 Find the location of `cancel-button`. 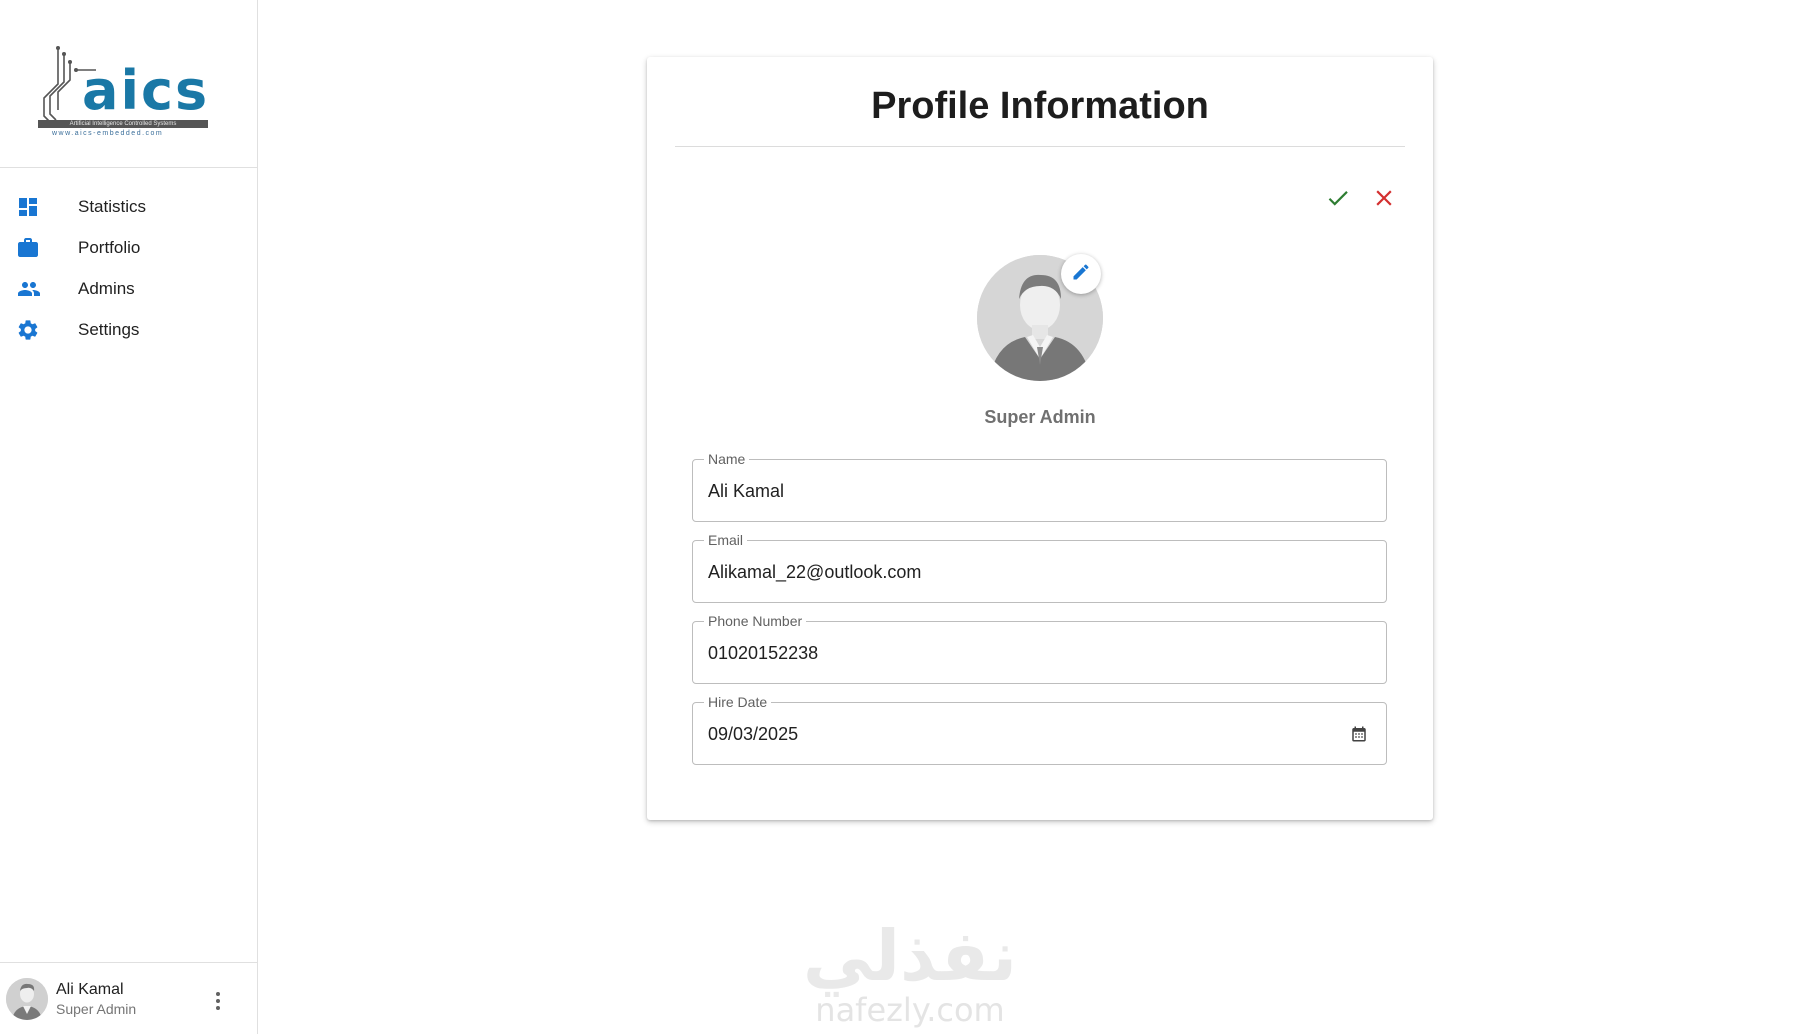

cancel-button is located at coordinates (1384, 198).